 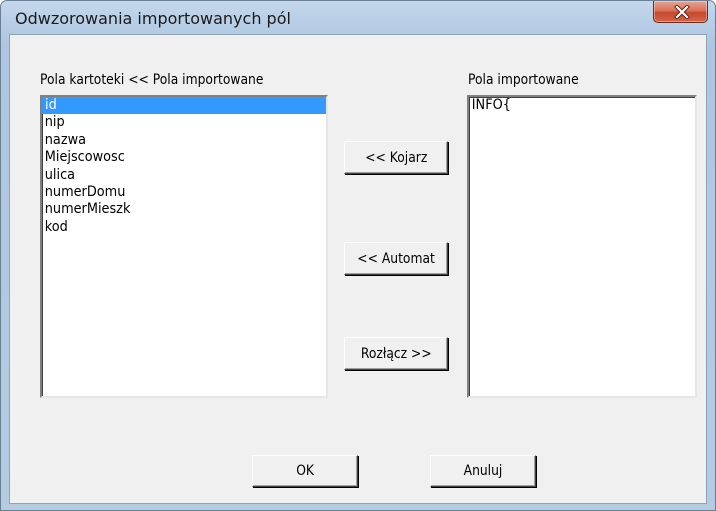 What do you see at coordinates (358, 17) in the screenshot?
I see `title-bar: Odwzorowania importowanych pól` at bounding box center [358, 17].